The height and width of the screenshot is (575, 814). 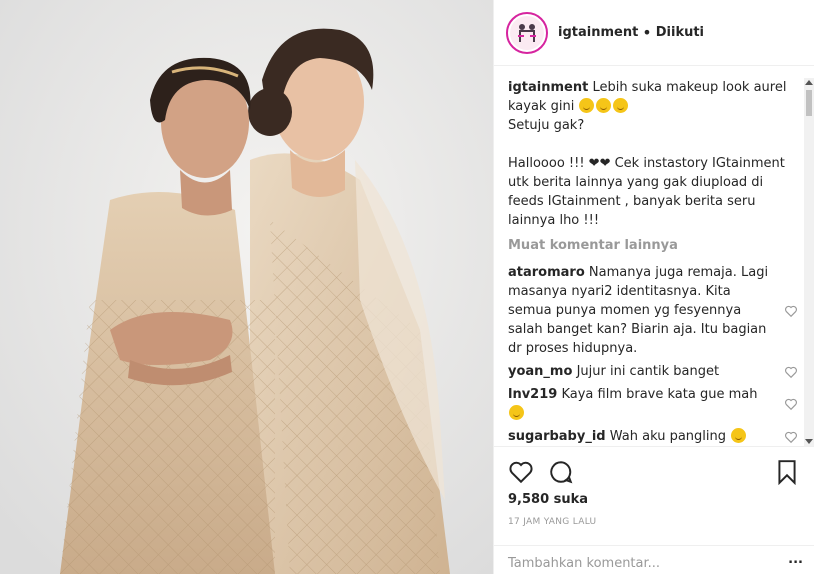 I want to click on scroll-down-arrow-icon, so click(x=809, y=441).